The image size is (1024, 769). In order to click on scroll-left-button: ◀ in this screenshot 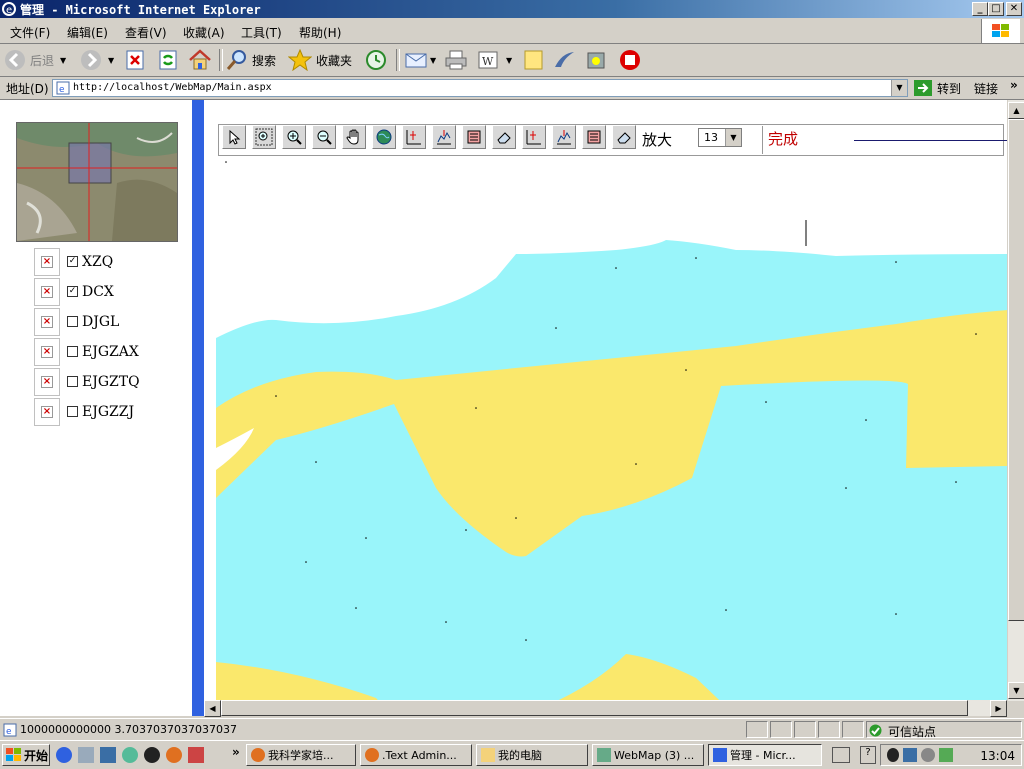, I will do `click(212, 708)`.